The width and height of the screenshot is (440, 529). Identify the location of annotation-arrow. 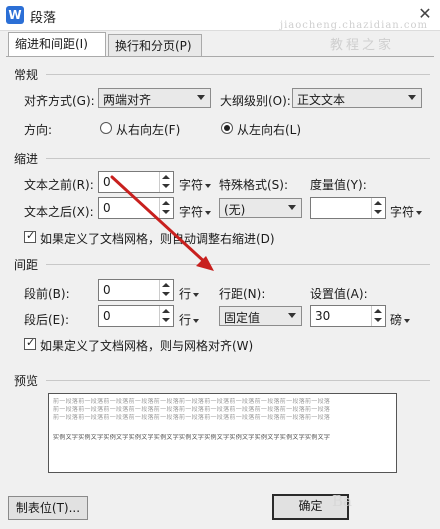
(162, 223).